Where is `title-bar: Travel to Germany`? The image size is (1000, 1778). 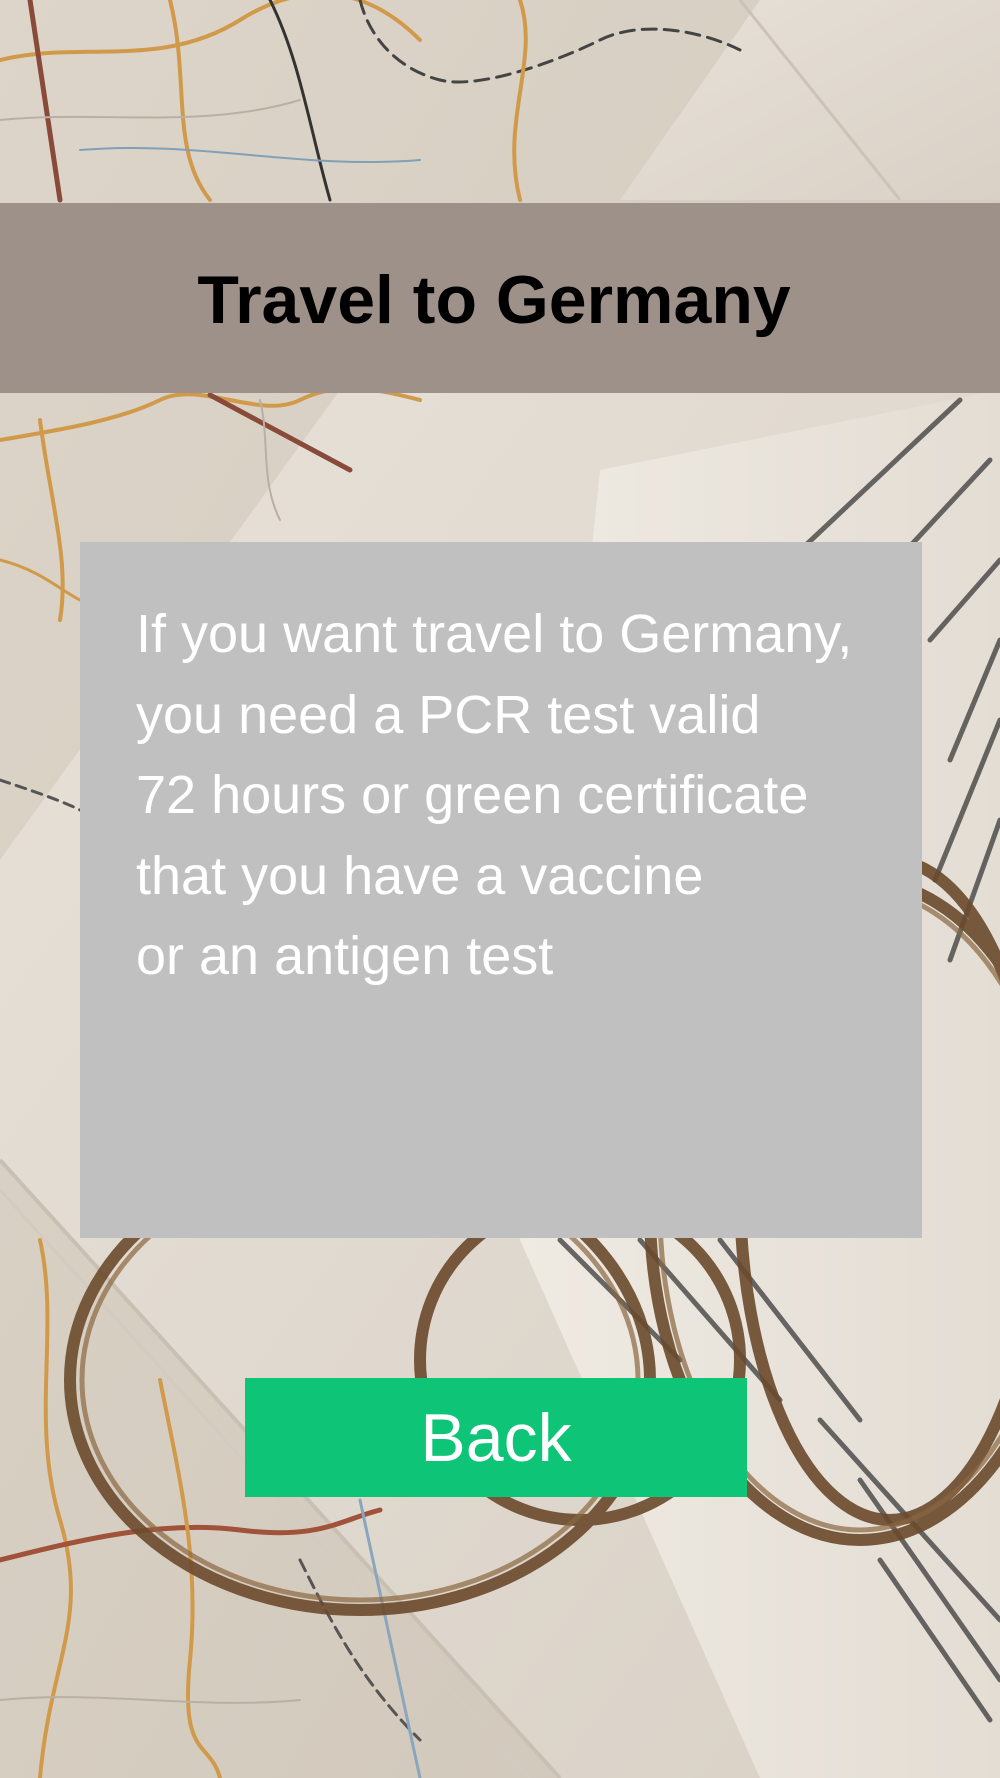 title-bar: Travel to Germany is located at coordinates (500, 298).